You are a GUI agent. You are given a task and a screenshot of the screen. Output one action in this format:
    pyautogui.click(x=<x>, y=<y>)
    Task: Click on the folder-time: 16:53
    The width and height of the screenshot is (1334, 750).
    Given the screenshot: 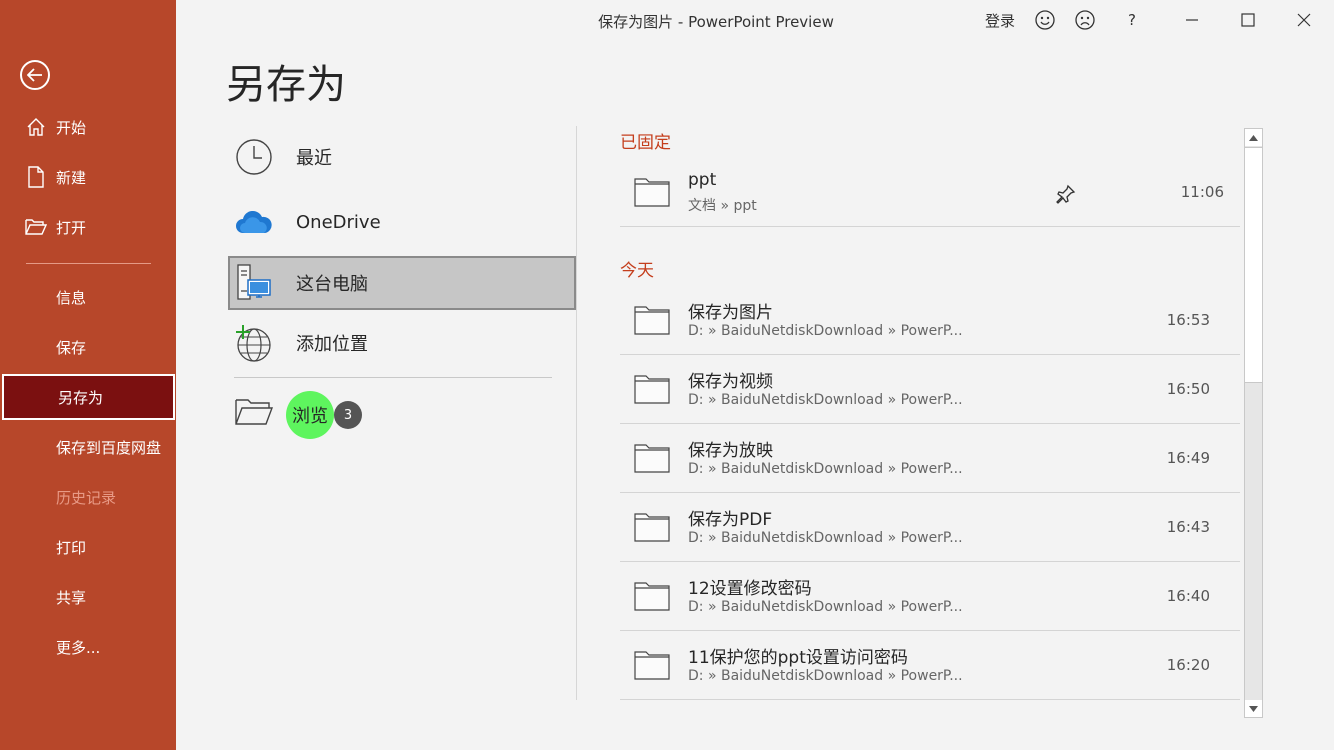 What is the action you would take?
    pyautogui.click(x=1188, y=320)
    